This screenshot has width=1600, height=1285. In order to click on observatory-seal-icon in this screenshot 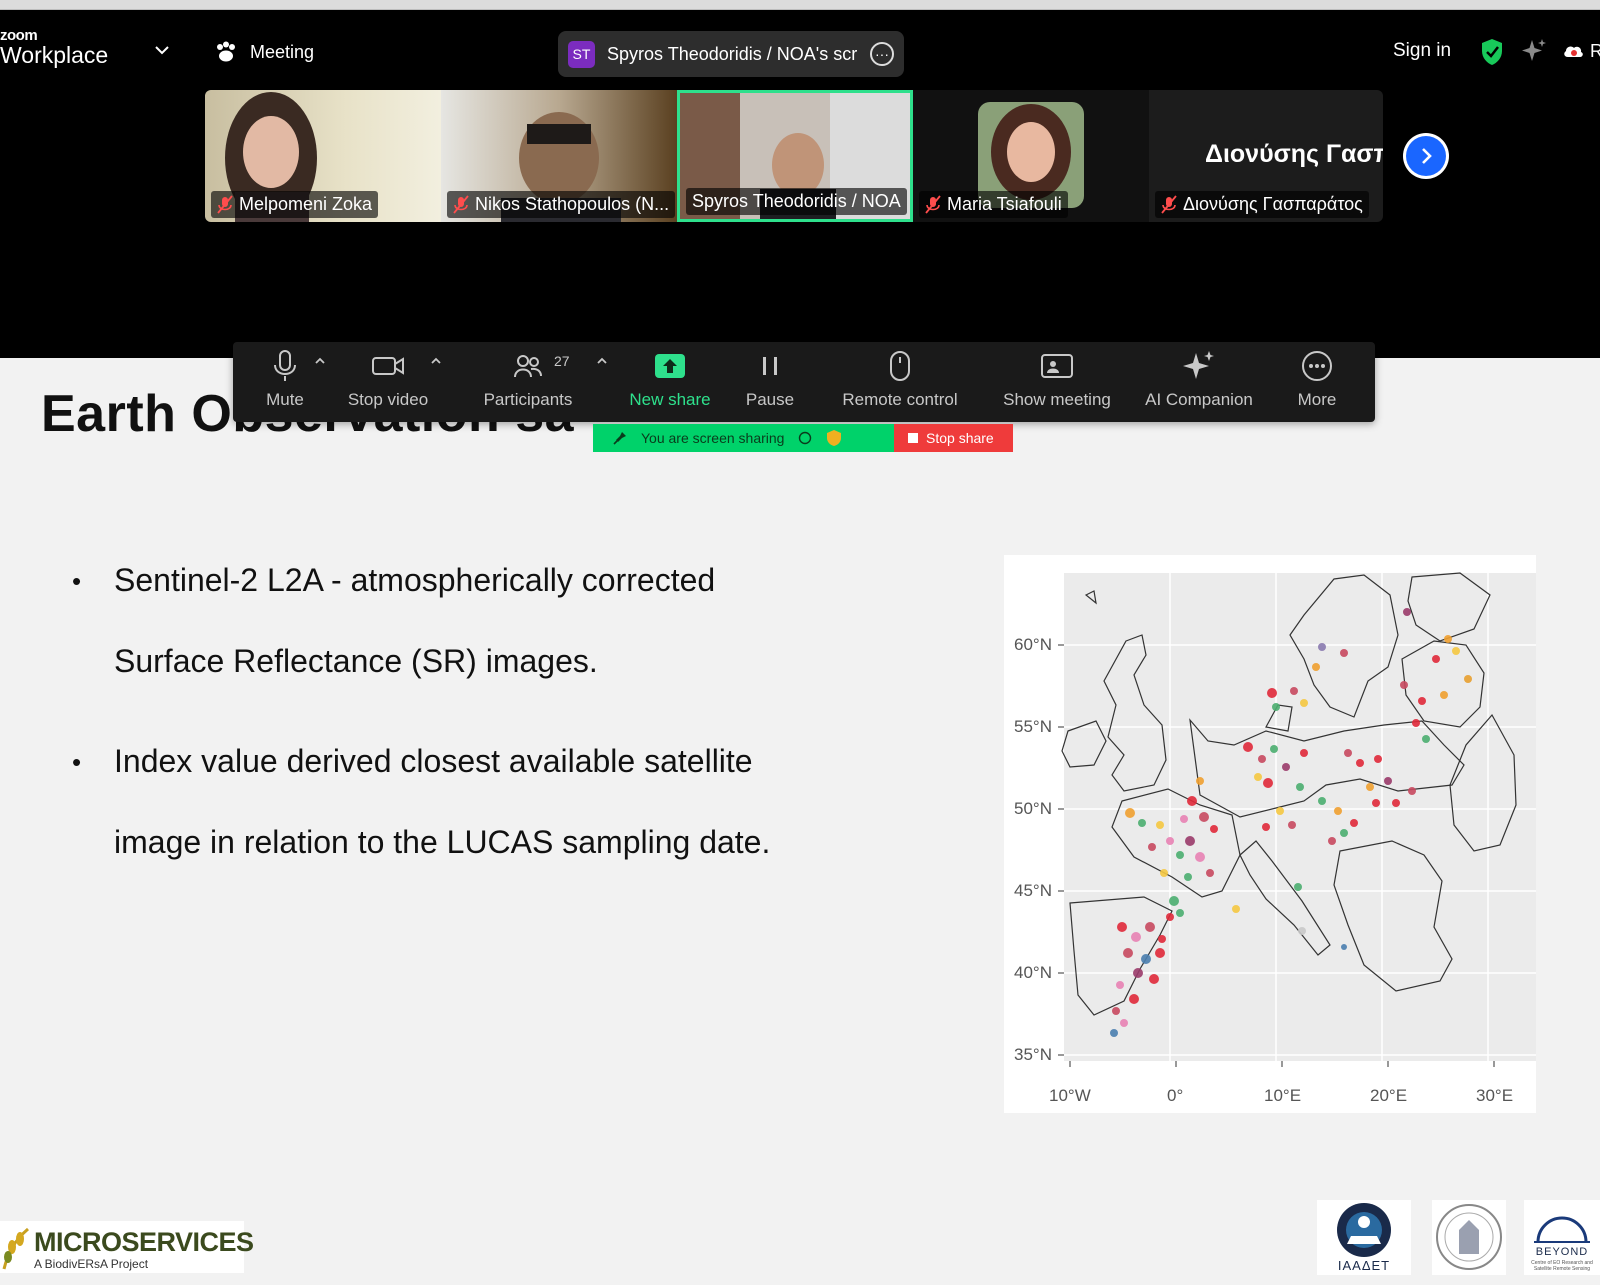, I will do `click(1469, 1237)`.